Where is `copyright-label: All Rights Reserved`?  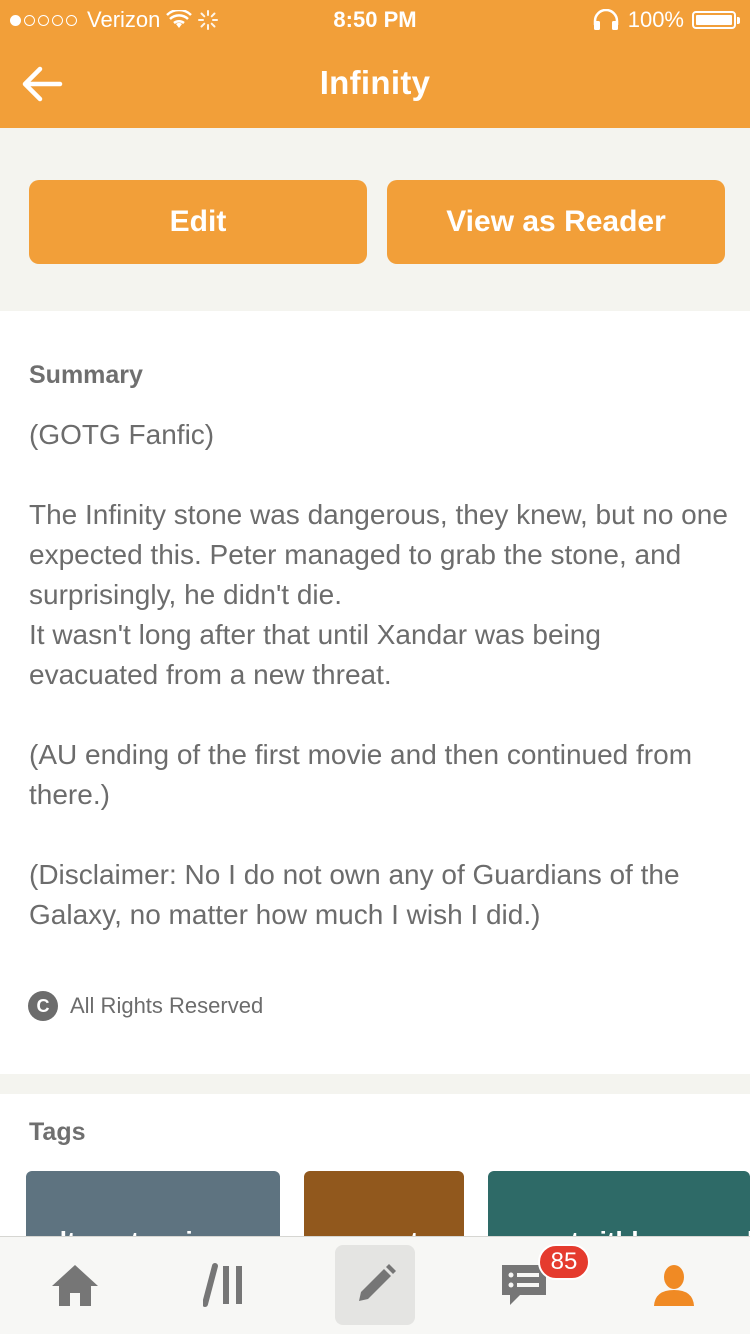
copyright-label: All Rights Reserved is located at coordinates (167, 1005).